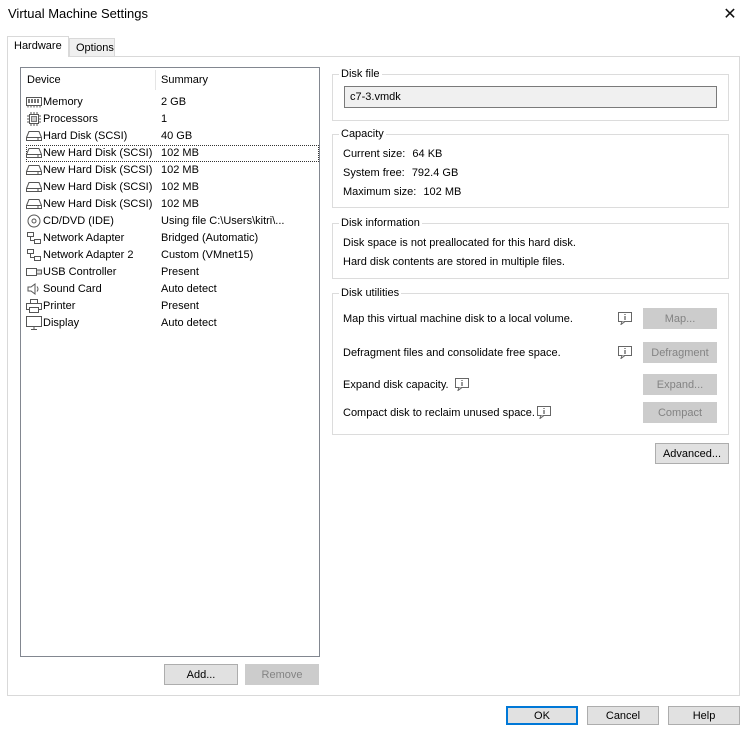  What do you see at coordinates (282, 674) in the screenshot?
I see `remove-button: Remove` at bounding box center [282, 674].